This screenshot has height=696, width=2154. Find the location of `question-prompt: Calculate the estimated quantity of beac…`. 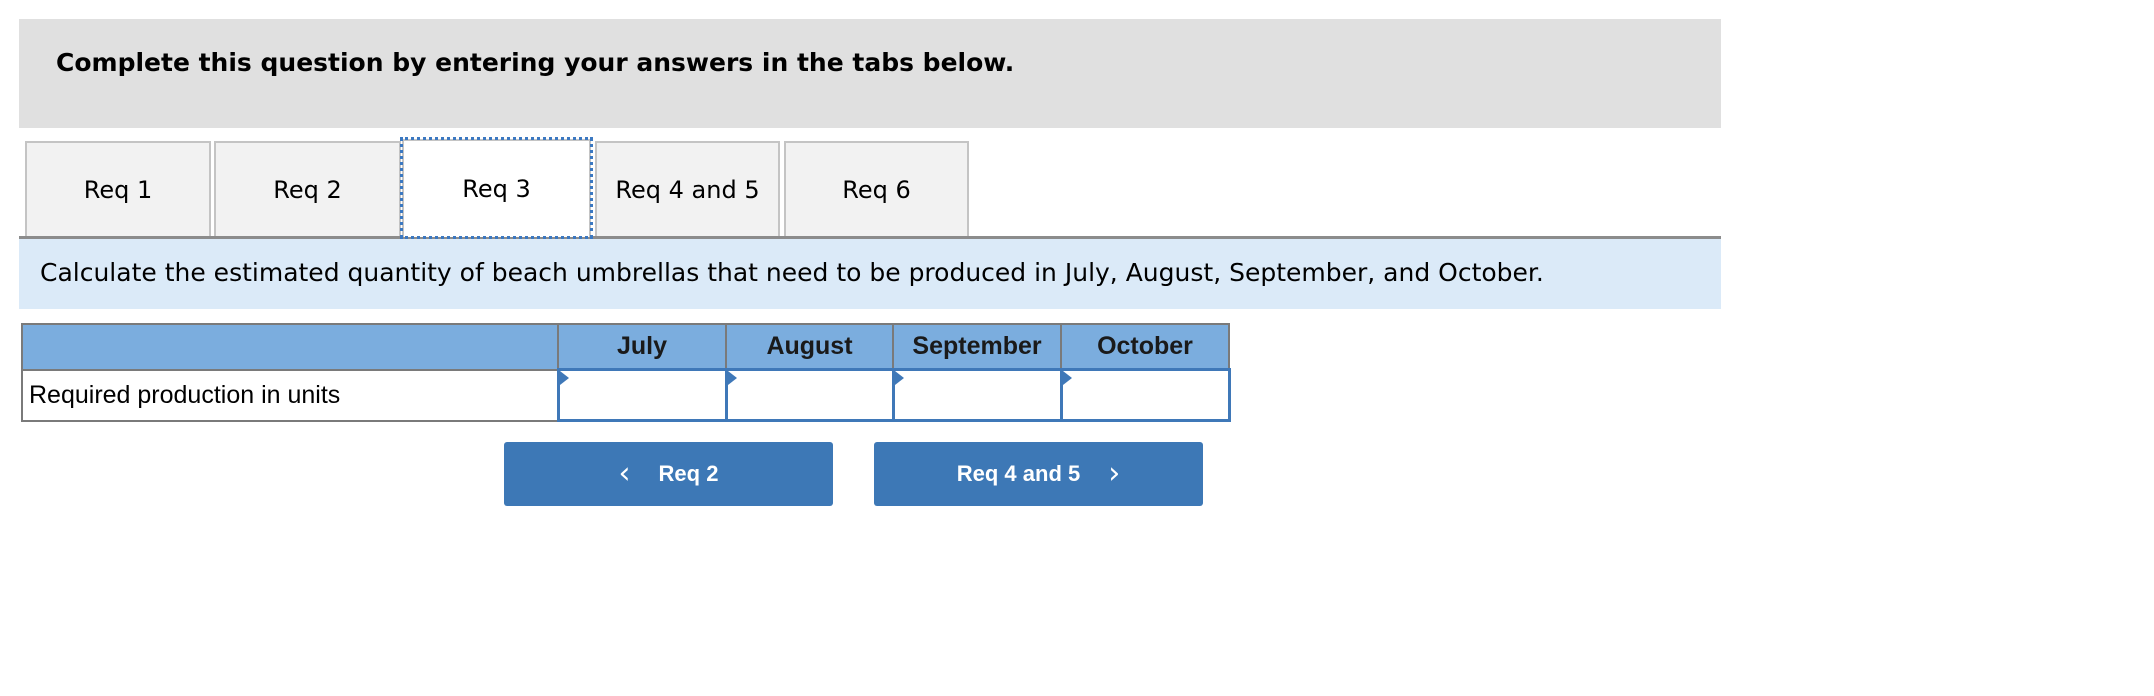

question-prompt: Calculate the estimated quantity of beac… is located at coordinates (870, 272).